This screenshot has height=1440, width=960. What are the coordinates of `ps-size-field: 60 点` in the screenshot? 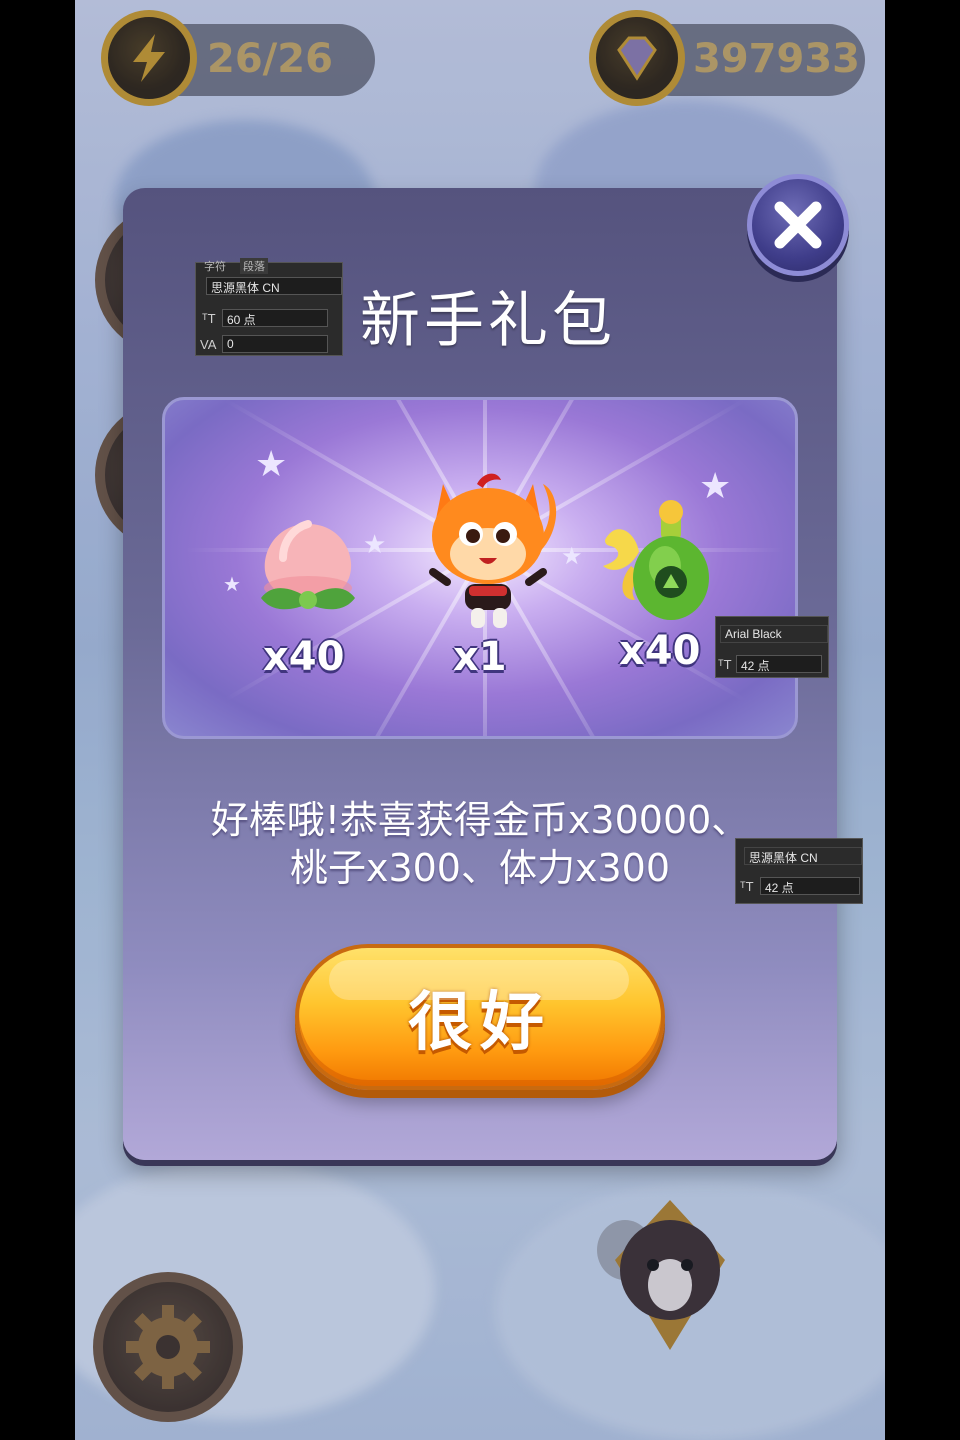 It's located at (275, 318).